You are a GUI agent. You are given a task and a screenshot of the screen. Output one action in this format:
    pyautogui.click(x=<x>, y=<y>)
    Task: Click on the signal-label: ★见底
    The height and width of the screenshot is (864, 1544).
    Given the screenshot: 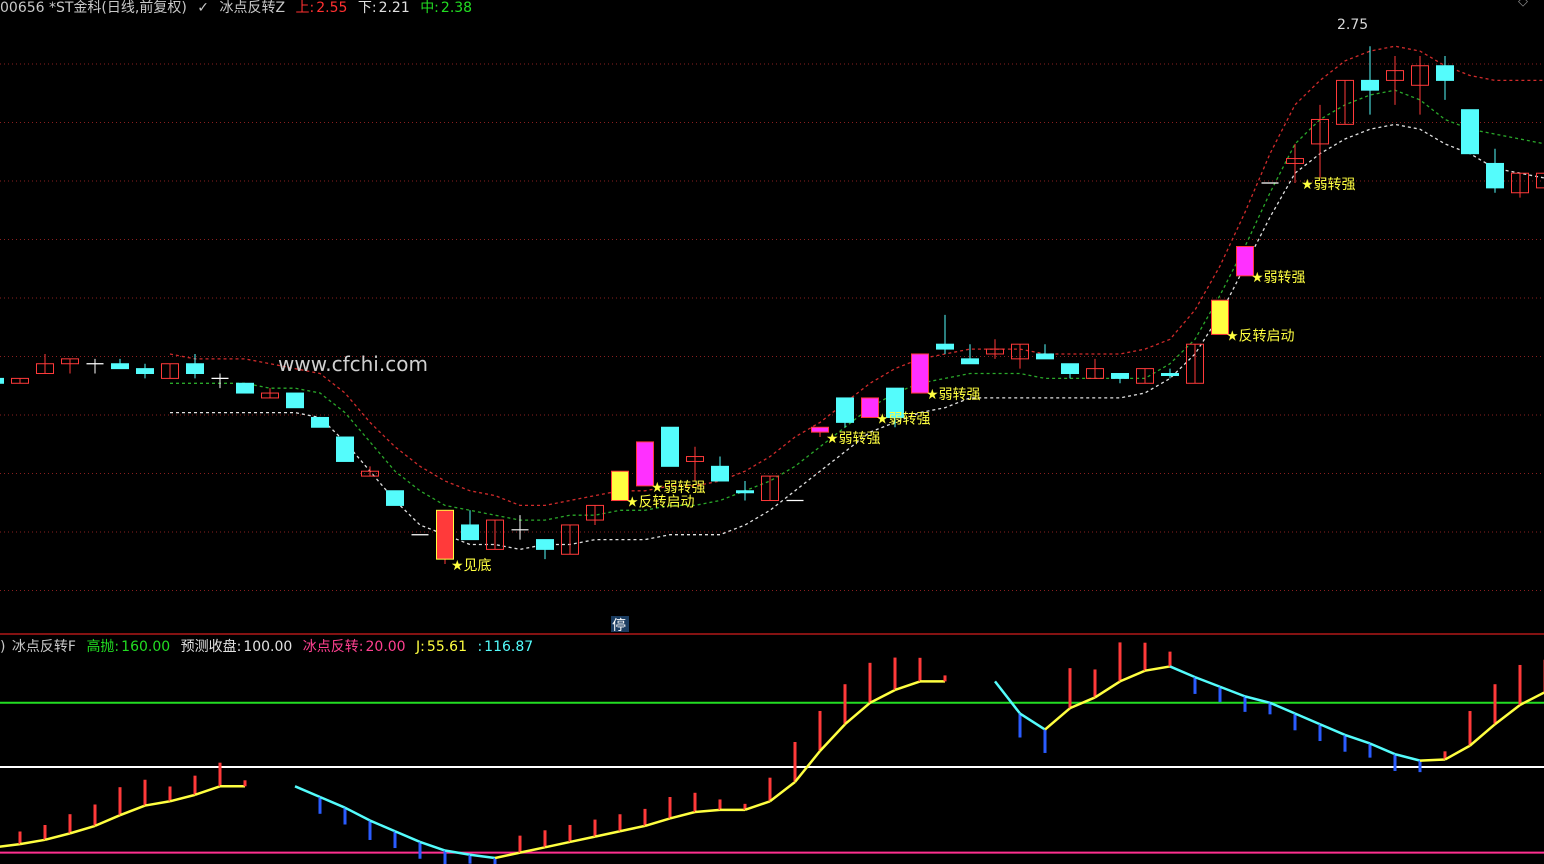 What is the action you would take?
    pyautogui.click(x=471, y=566)
    